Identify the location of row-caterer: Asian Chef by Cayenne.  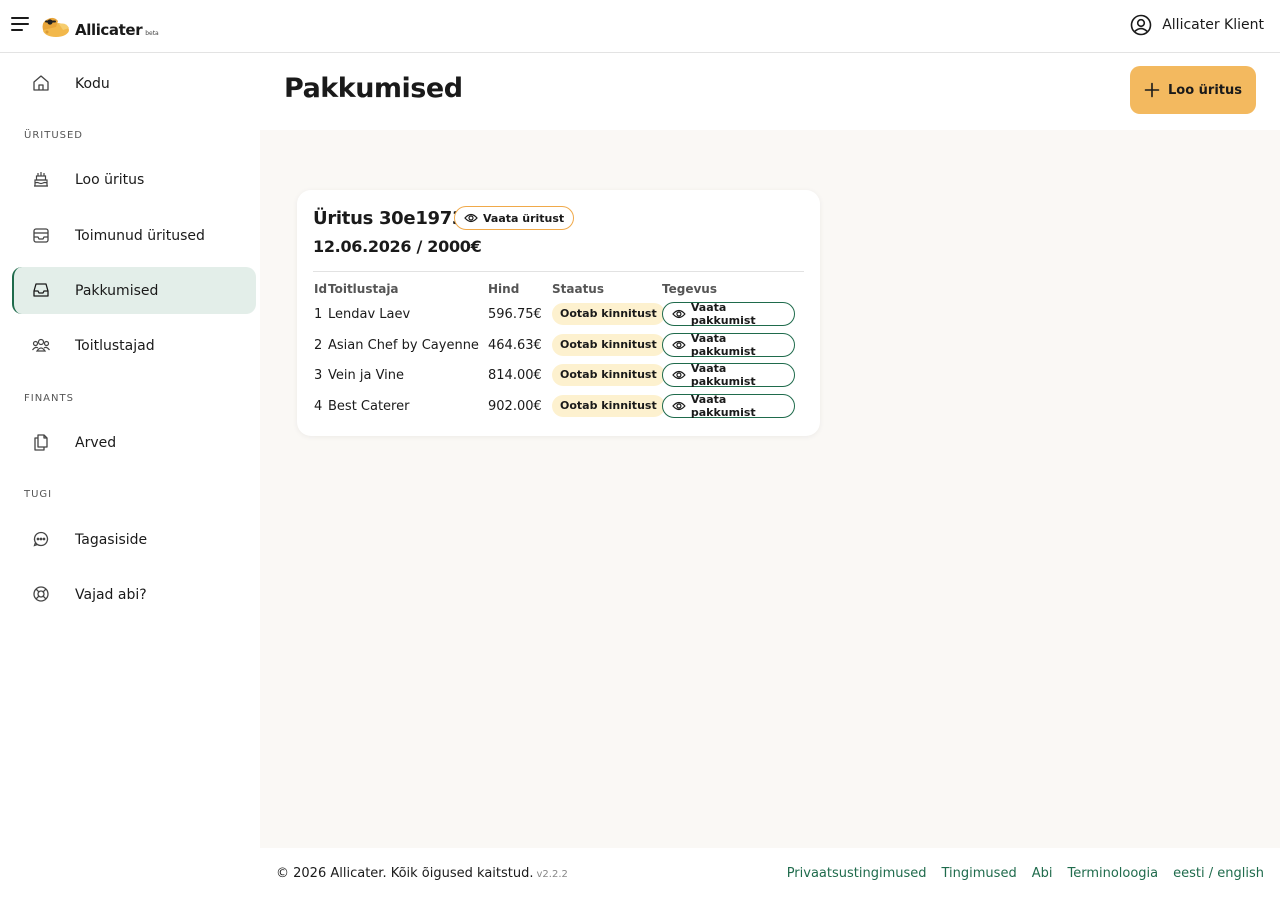
(403, 345).